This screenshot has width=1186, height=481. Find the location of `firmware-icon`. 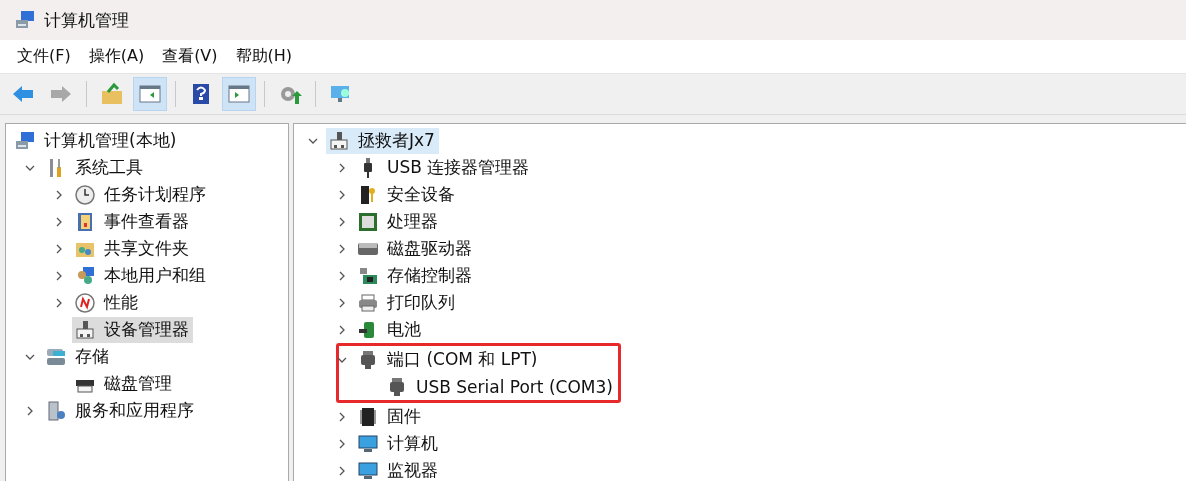

firmware-icon is located at coordinates (368, 416).